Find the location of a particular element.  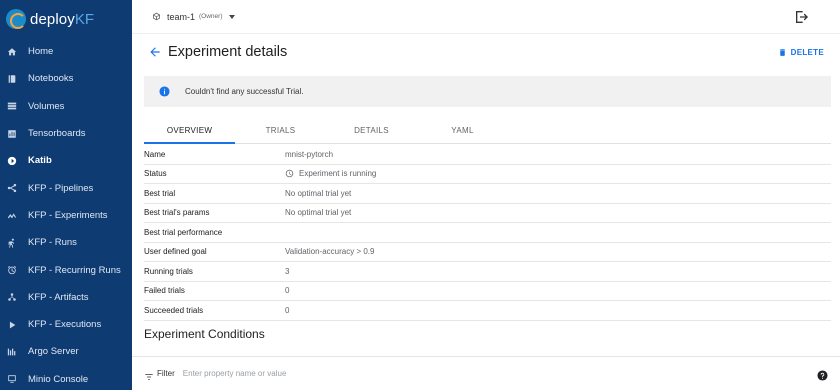

app-logo: deployKF is located at coordinates (66, 19).